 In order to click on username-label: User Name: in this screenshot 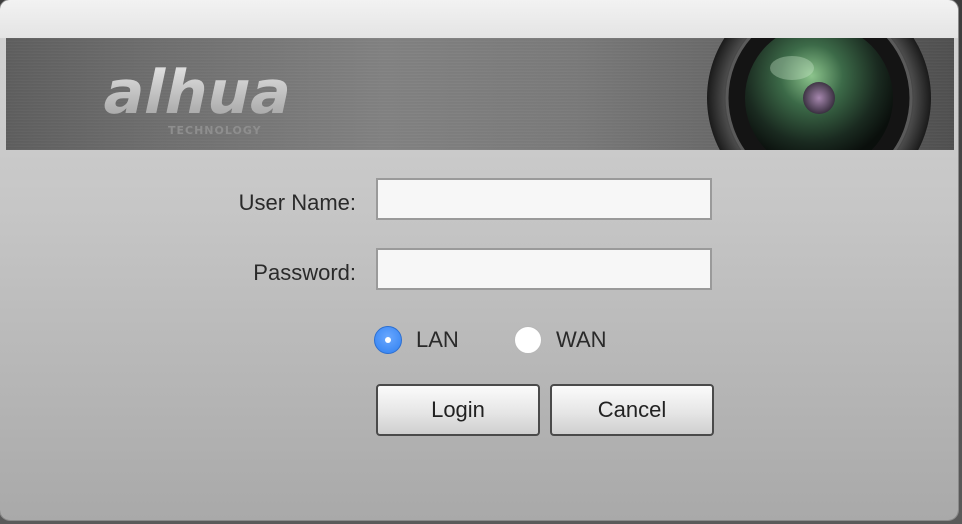, I will do `click(297, 202)`.